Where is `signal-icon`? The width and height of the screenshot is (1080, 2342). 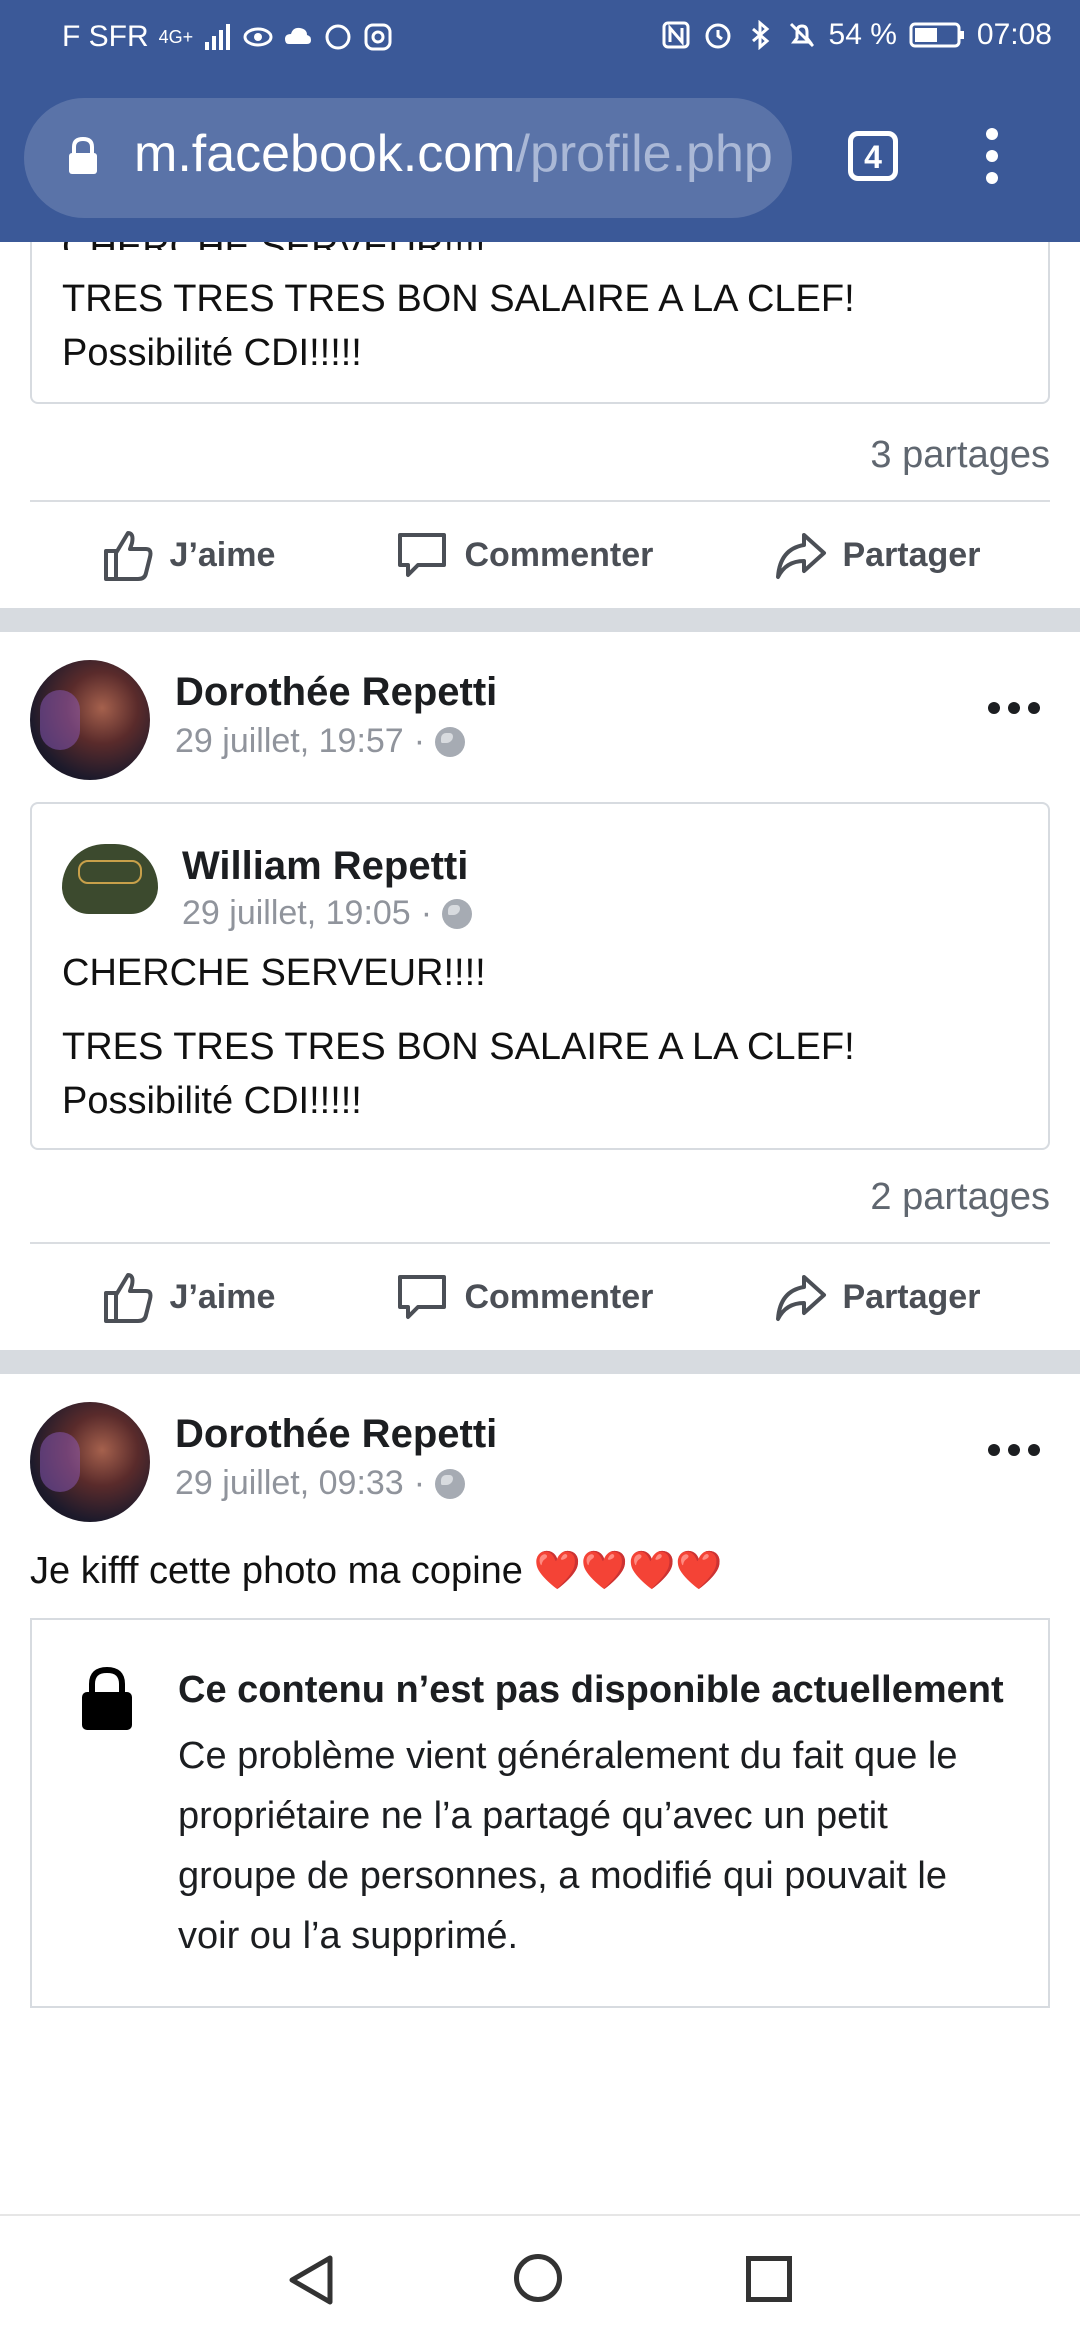 signal-icon is located at coordinates (218, 37).